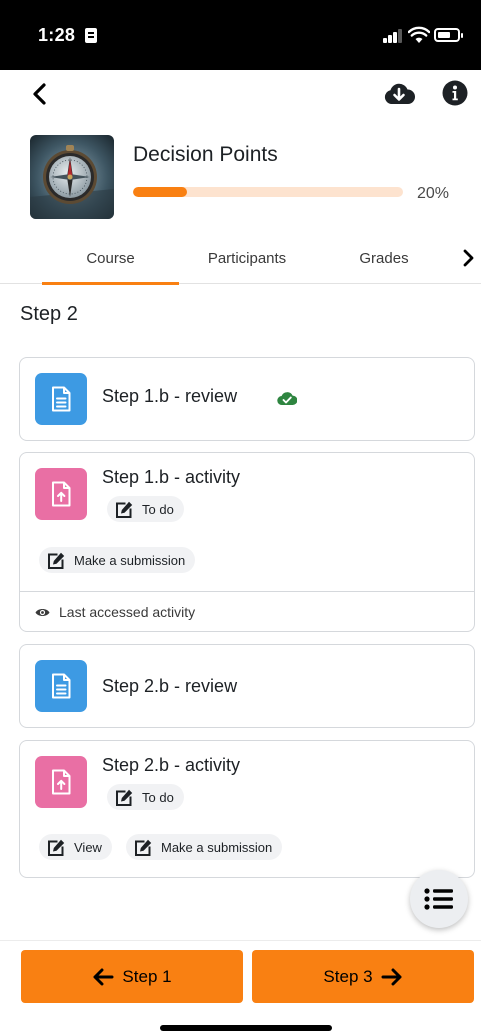  What do you see at coordinates (247, 399) in the screenshot?
I see `module-card-step-1b-review: Step 1.b - review` at bounding box center [247, 399].